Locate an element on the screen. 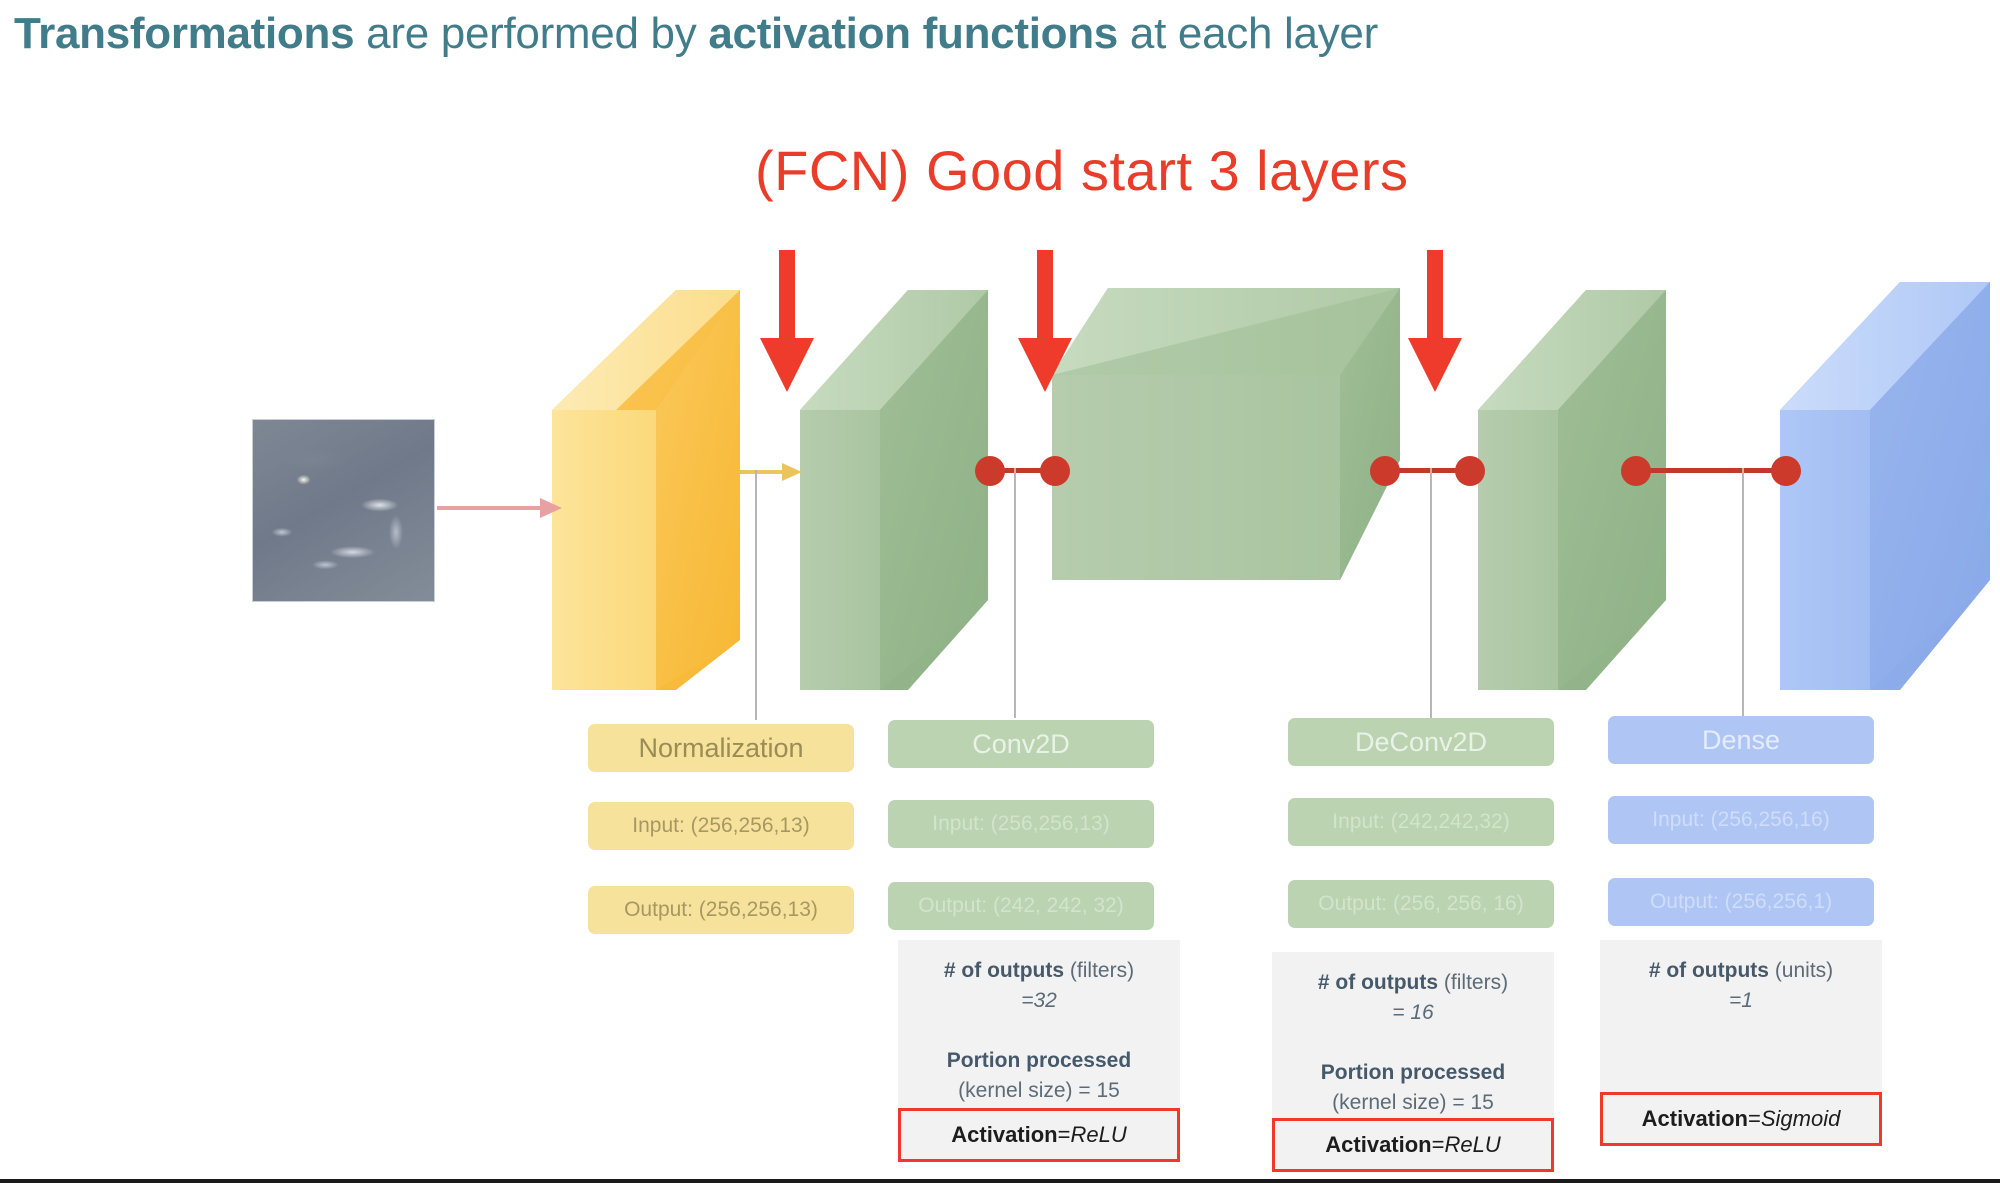  activation-label-dense: Activation is located at coordinates (1694, 1118).